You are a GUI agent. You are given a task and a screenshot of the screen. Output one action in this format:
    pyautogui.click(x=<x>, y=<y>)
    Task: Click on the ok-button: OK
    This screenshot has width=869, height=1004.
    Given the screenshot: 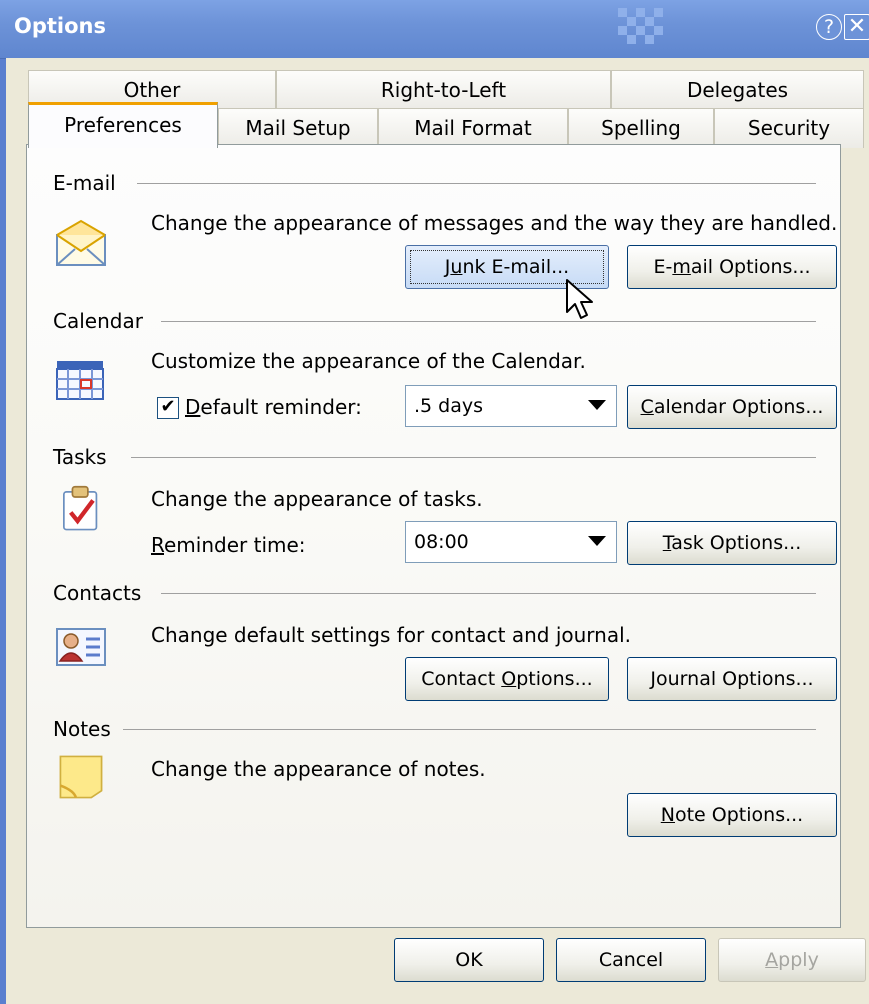 What is the action you would take?
    pyautogui.click(x=469, y=960)
    